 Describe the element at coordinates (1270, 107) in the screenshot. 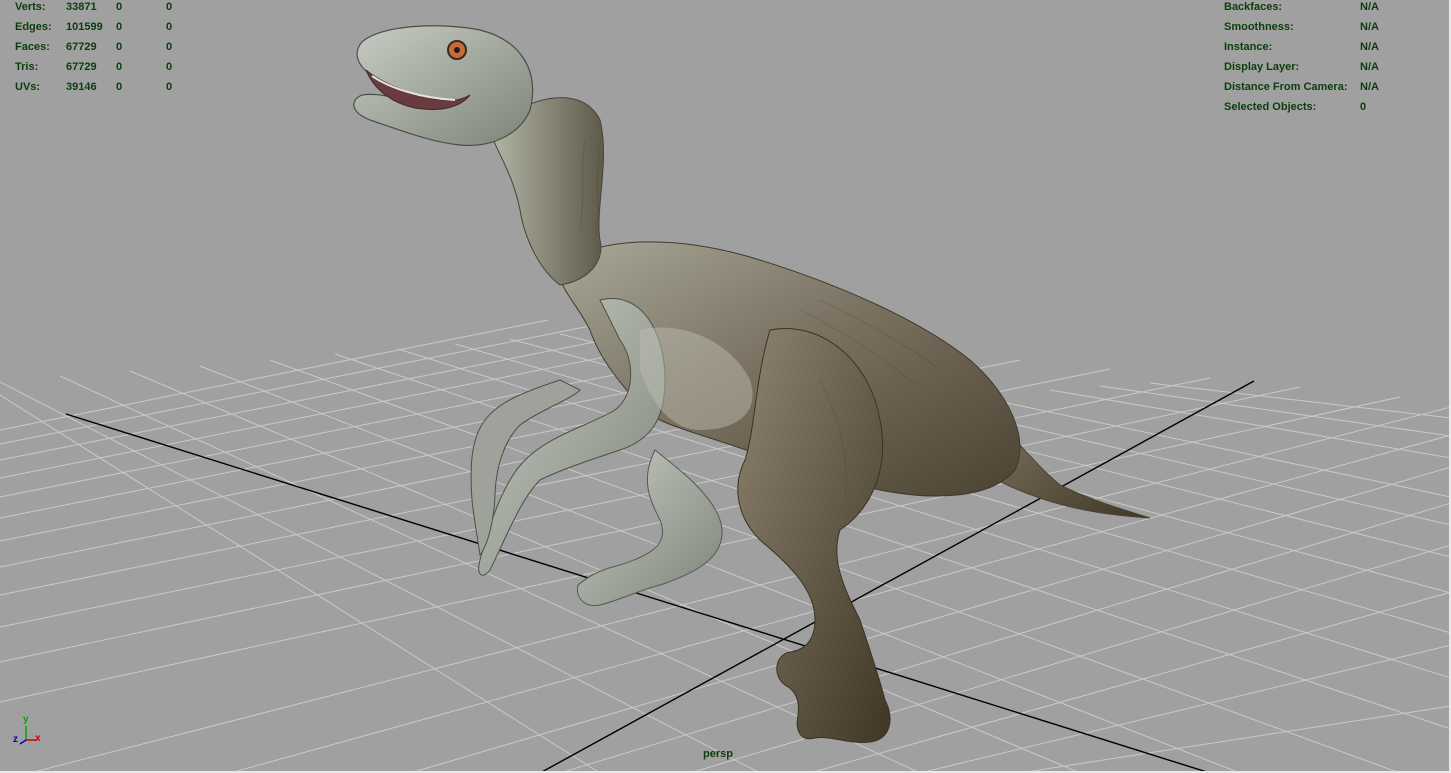

I see `hud-label: Selected Objects:` at that location.